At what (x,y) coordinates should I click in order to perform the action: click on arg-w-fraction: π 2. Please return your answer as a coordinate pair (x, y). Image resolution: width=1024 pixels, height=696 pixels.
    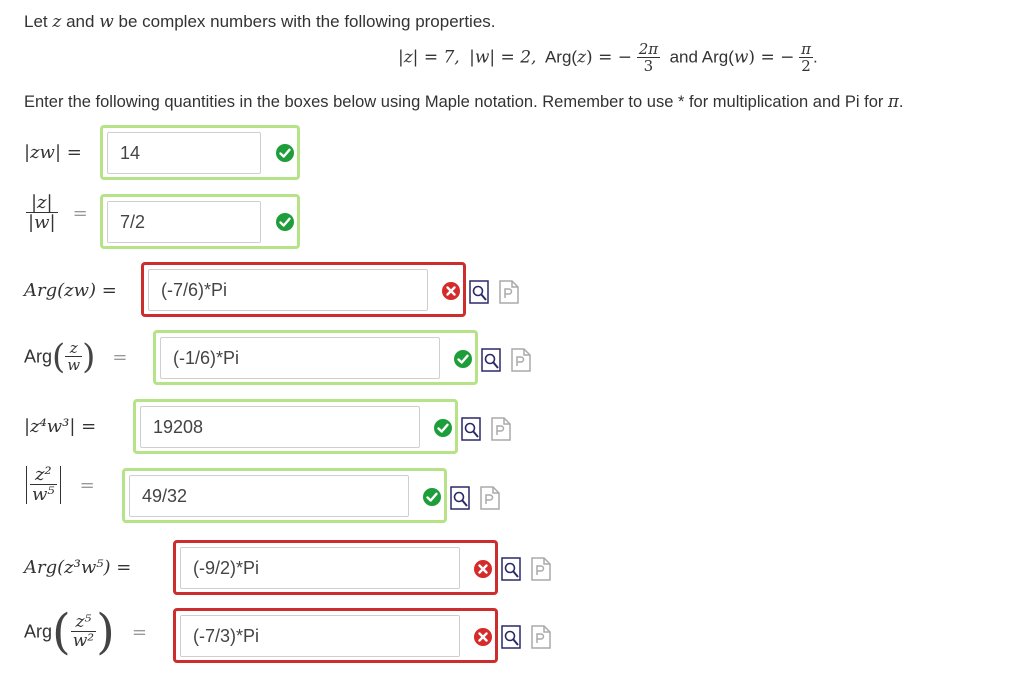
    Looking at the image, I should click on (806, 58).